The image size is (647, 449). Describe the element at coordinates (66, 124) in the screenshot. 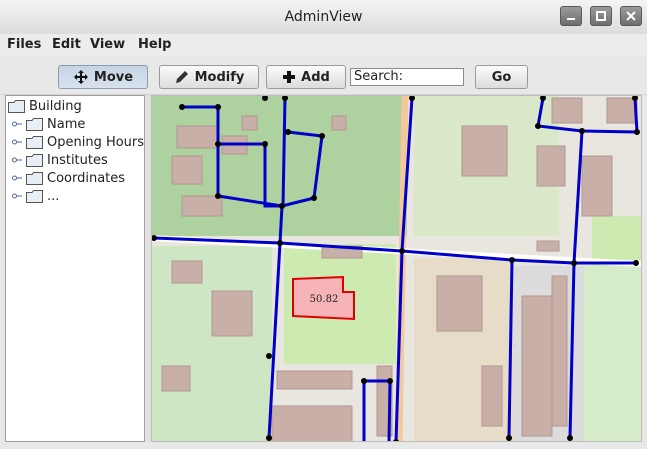

I see `tree-item-label: Name` at that location.